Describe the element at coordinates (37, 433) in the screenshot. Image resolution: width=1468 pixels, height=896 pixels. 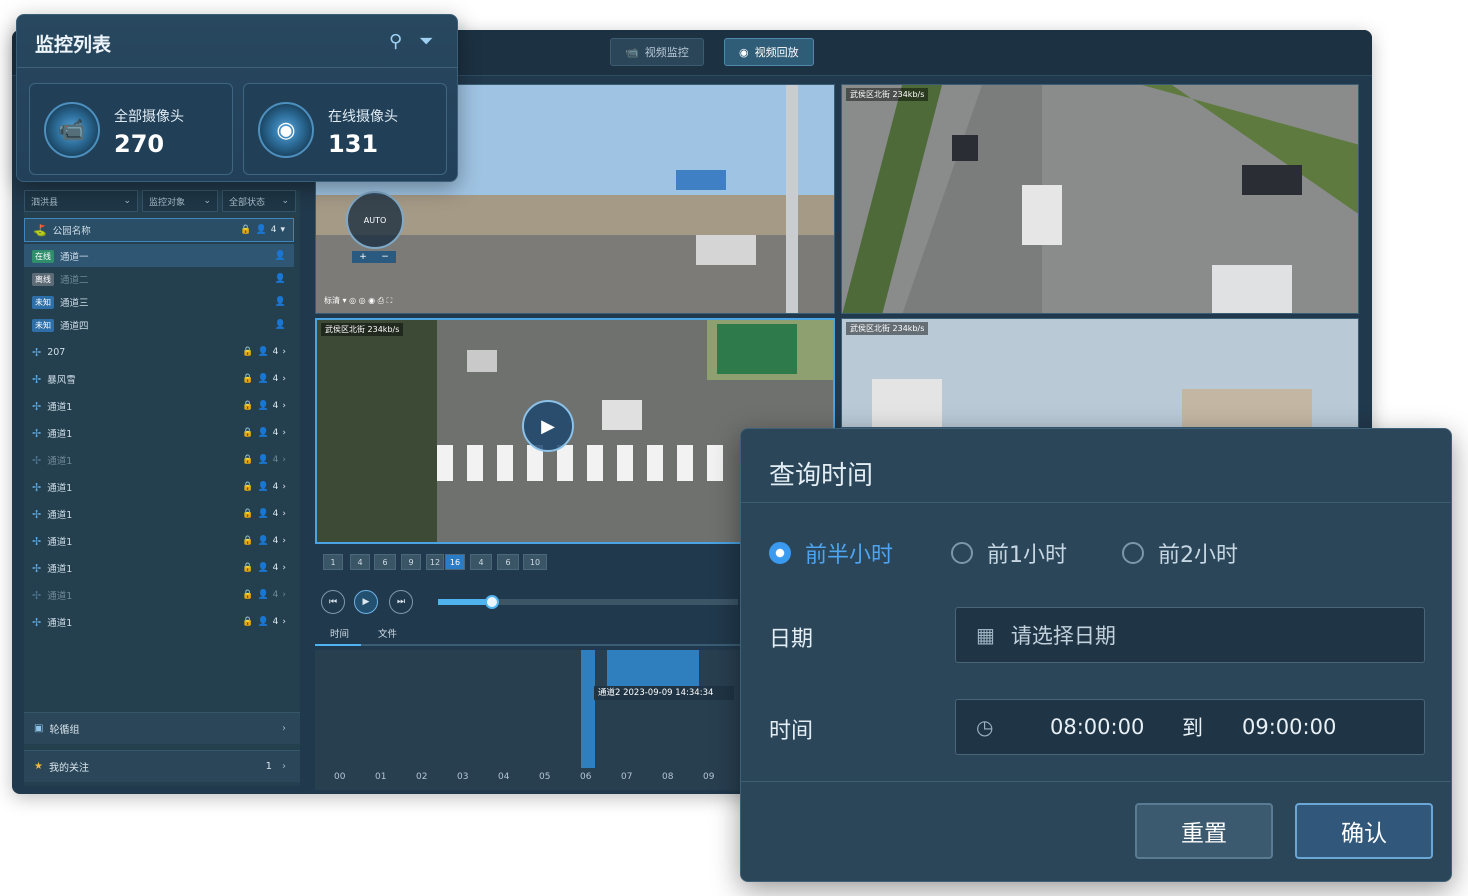
I see `fan-icon: ✢` at that location.